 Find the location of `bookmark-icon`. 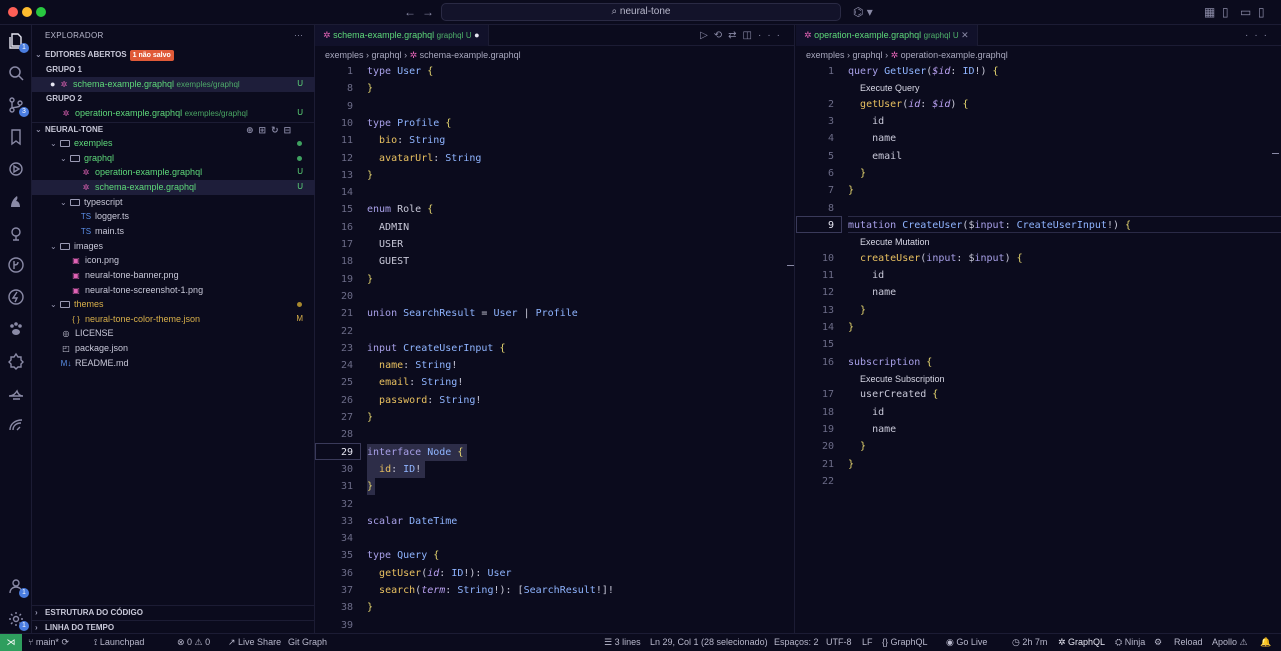

bookmark-icon is located at coordinates (16, 137).